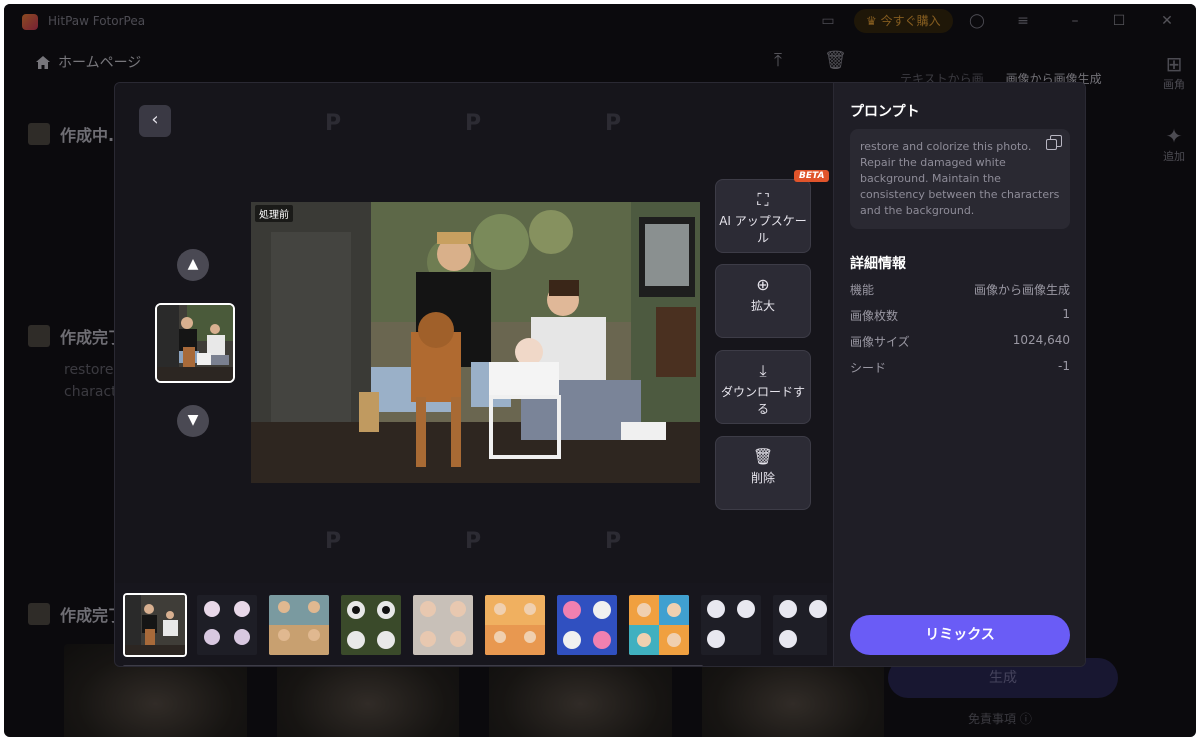  Describe the element at coordinates (762, 306) in the screenshot. I see `zoom-in-label: 拡大` at that location.